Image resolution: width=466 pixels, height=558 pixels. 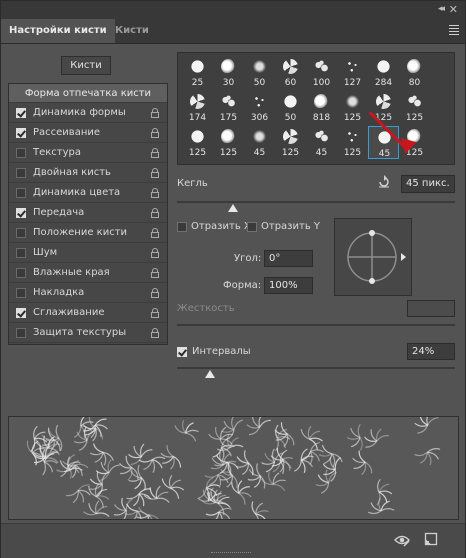 What do you see at coordinates (88, 153) in the screenshot?
I see `settings-item: Текстура` at bounding box center [88, 153].